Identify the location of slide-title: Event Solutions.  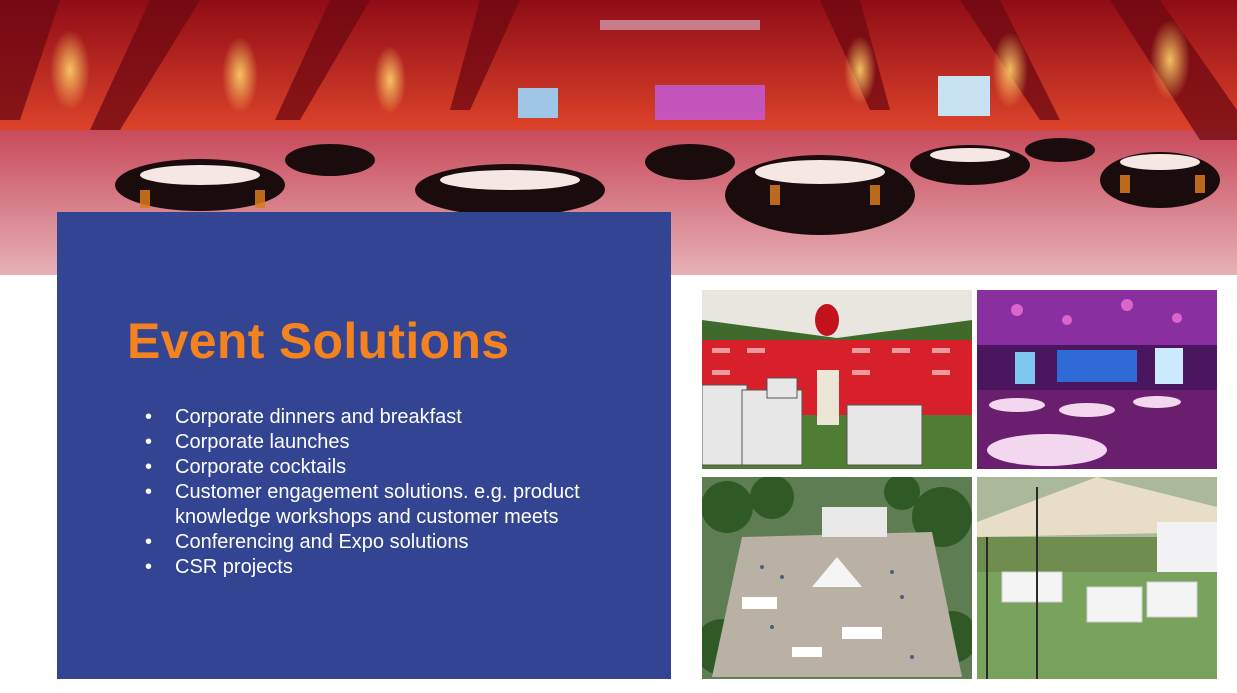
(318, 341).